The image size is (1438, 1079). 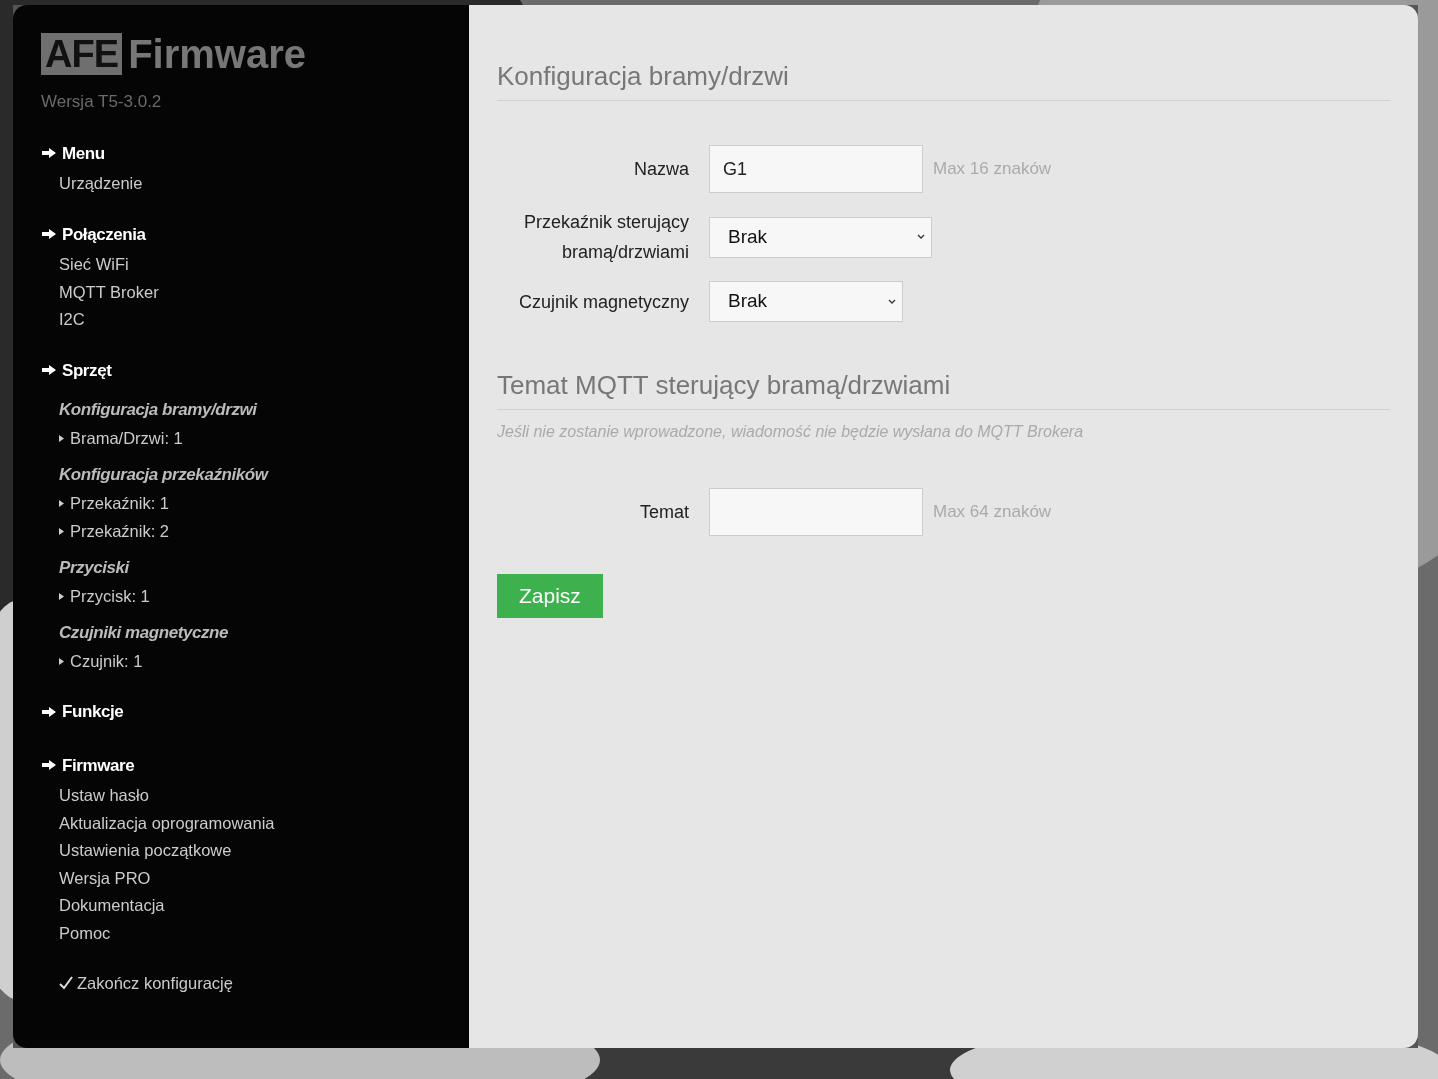 I want to click on field-label: Temat, so click(x=664, y=512).